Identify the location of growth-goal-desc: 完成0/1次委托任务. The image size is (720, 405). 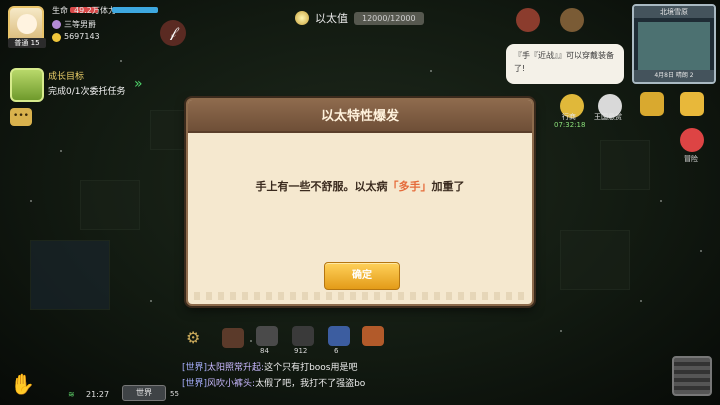
(87, 90).